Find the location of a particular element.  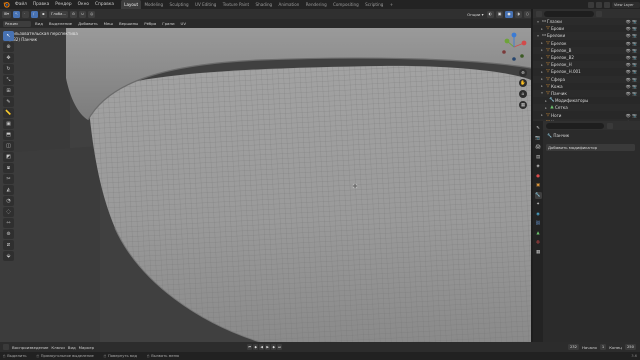

camera-view-icon: ⌂ is located at coordinates (523, 94).